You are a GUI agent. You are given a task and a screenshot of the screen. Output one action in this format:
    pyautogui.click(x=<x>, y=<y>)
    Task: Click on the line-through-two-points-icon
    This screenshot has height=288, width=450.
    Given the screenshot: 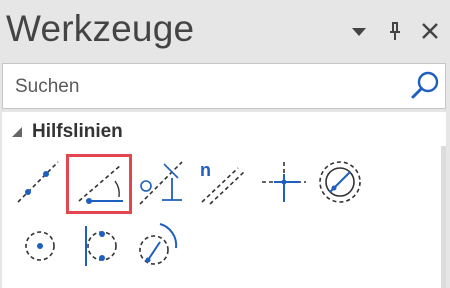 What is the action you would take?
    pyautogui.click(x=38, y=182)
    